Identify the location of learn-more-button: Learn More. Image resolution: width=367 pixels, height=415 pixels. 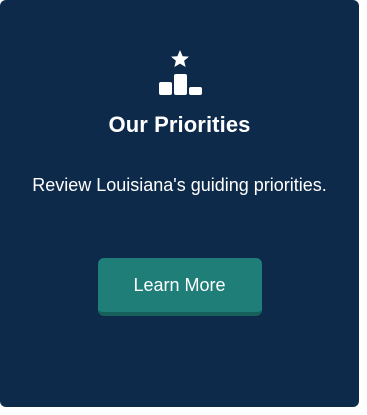
(179, 287).